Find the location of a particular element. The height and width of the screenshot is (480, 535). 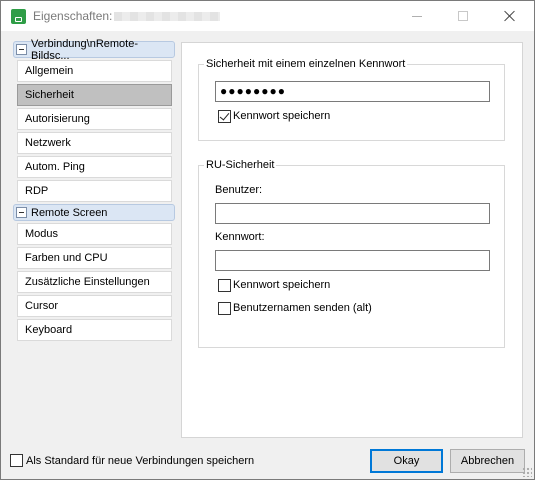

close-button is located at coordinates (510, 16).